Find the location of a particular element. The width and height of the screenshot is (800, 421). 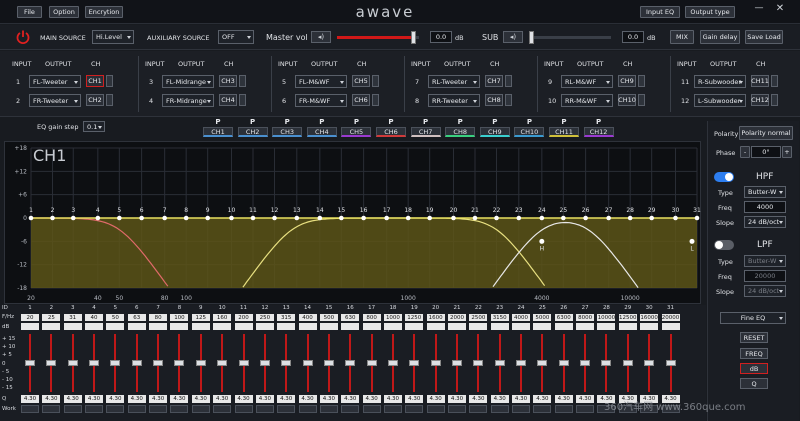

main-source-select: Hi.Level is located at coordinates (113, 37).